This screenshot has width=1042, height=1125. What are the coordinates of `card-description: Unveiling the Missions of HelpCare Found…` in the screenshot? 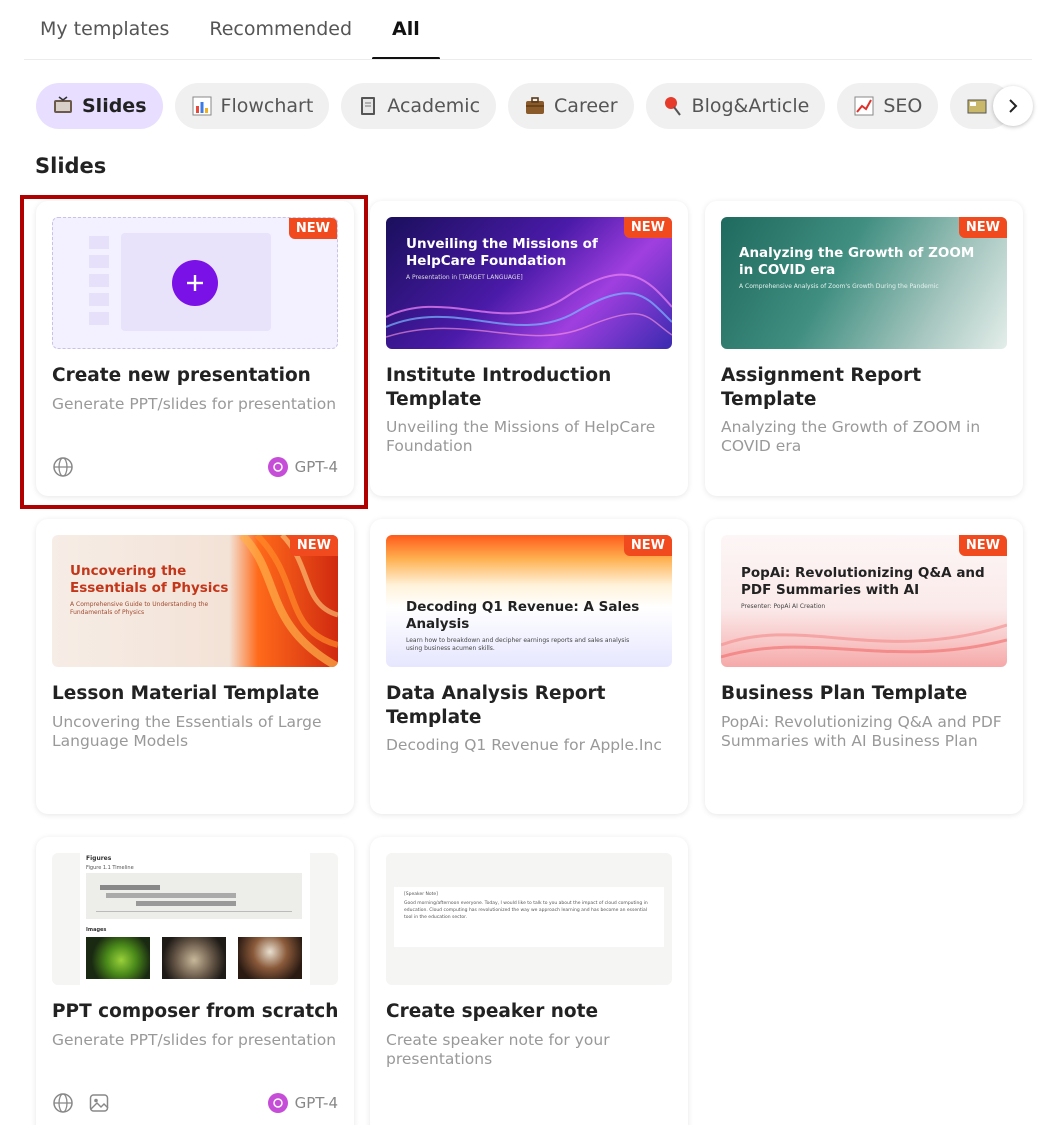 It's located at (521, 436).